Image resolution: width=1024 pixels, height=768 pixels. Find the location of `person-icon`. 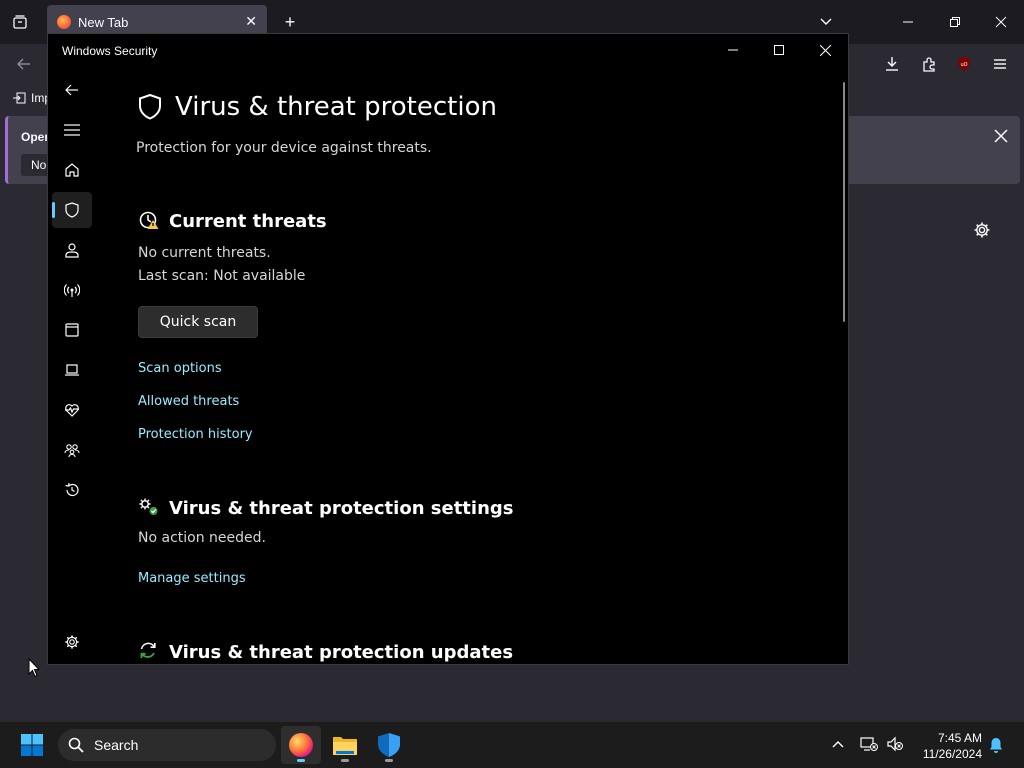

person-icon is located at coordinates (72, 250).